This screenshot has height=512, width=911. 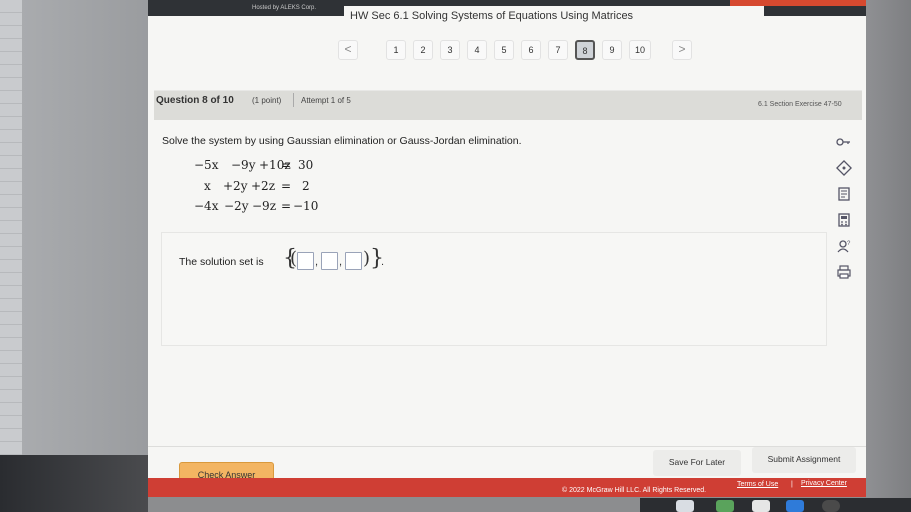 I want to click on eq3-y: −2y, so click(x=236, y=206).